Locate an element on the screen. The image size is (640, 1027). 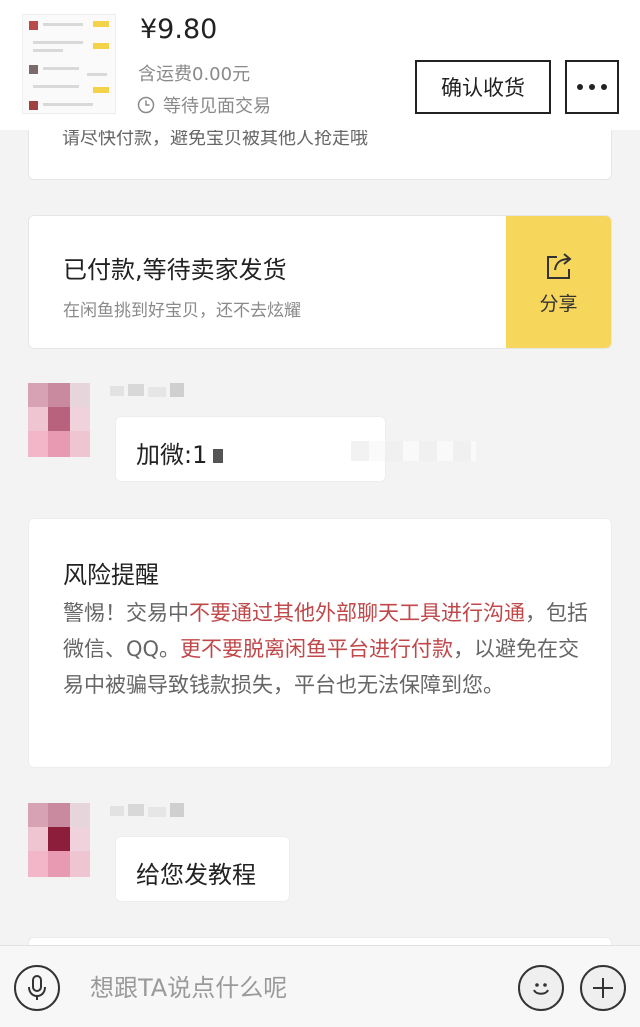
chat-input-bar is located at coordinates (320, 986).